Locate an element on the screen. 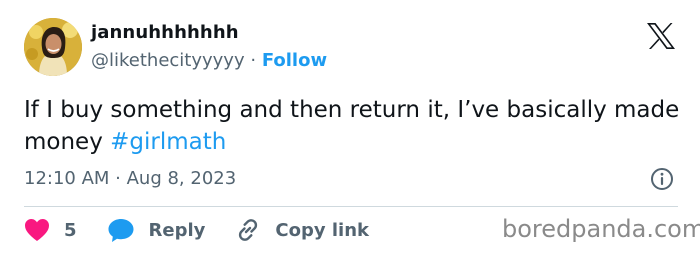  author-handle-row: @likethecityyyyy · Follow is located at coordinates (209, 60).